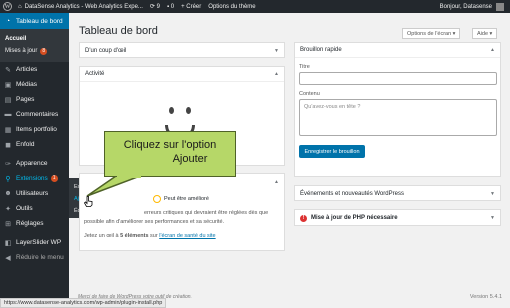 The width and height of the screenshot is (510, 308). I want to click on panel-title: Brouillon rapide, so click(321, 50).